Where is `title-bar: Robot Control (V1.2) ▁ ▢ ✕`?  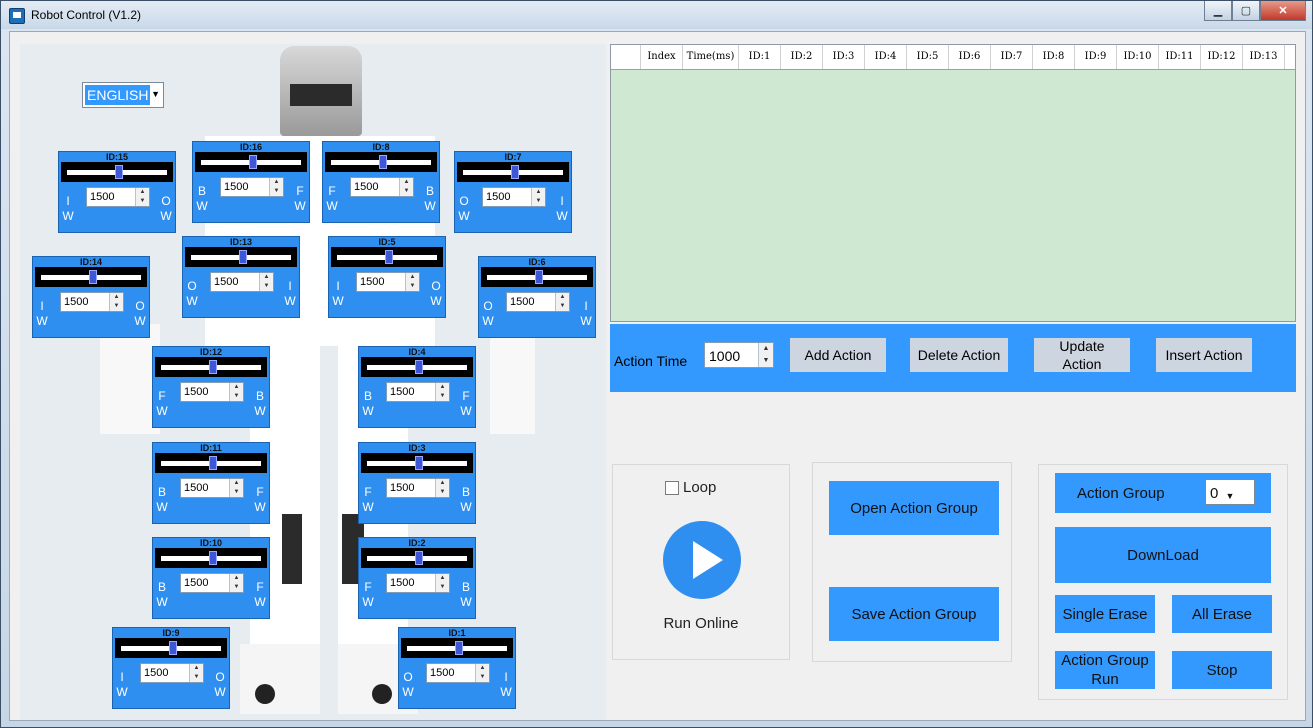 title-bar: Robot Control (V1.2) ▁ ▢ ✕ is located at coordinates (656, 15).